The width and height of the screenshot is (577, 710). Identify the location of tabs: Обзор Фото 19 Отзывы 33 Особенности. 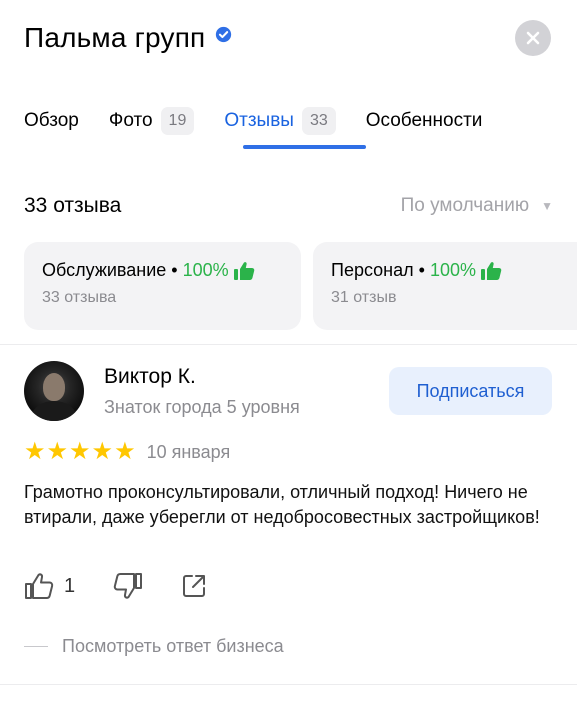
(268, 121).